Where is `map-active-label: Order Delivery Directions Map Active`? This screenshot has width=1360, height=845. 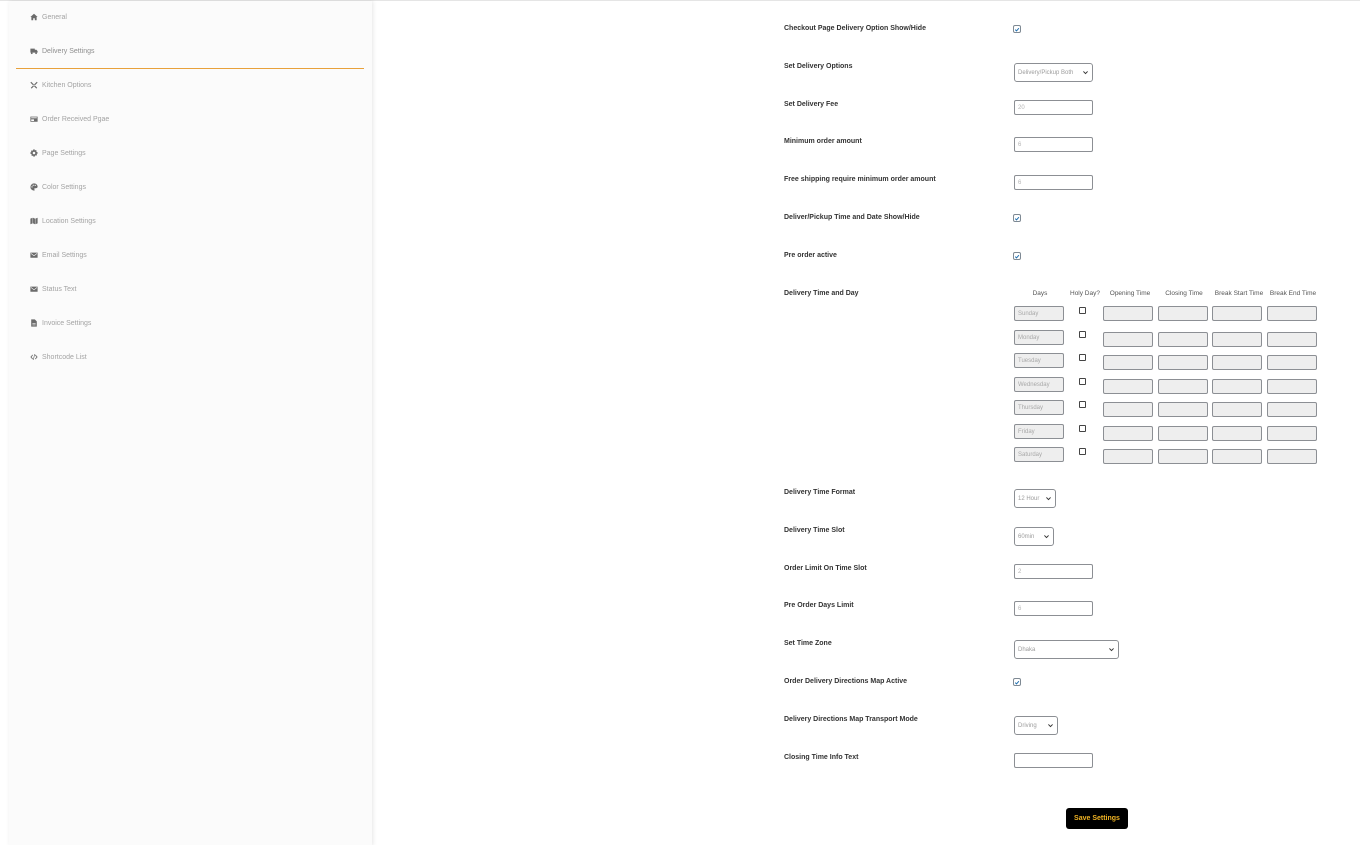
map-active-label: Order Delivery Directions Map Active is located at coordinates (846, 681).